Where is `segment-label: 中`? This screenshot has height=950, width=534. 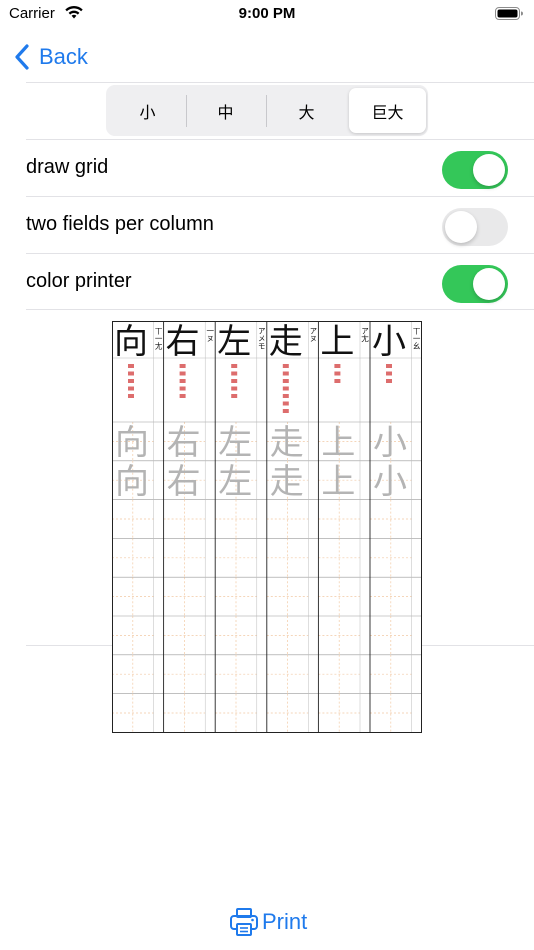 segment-label: 中 is located at coordinates (225, 112).